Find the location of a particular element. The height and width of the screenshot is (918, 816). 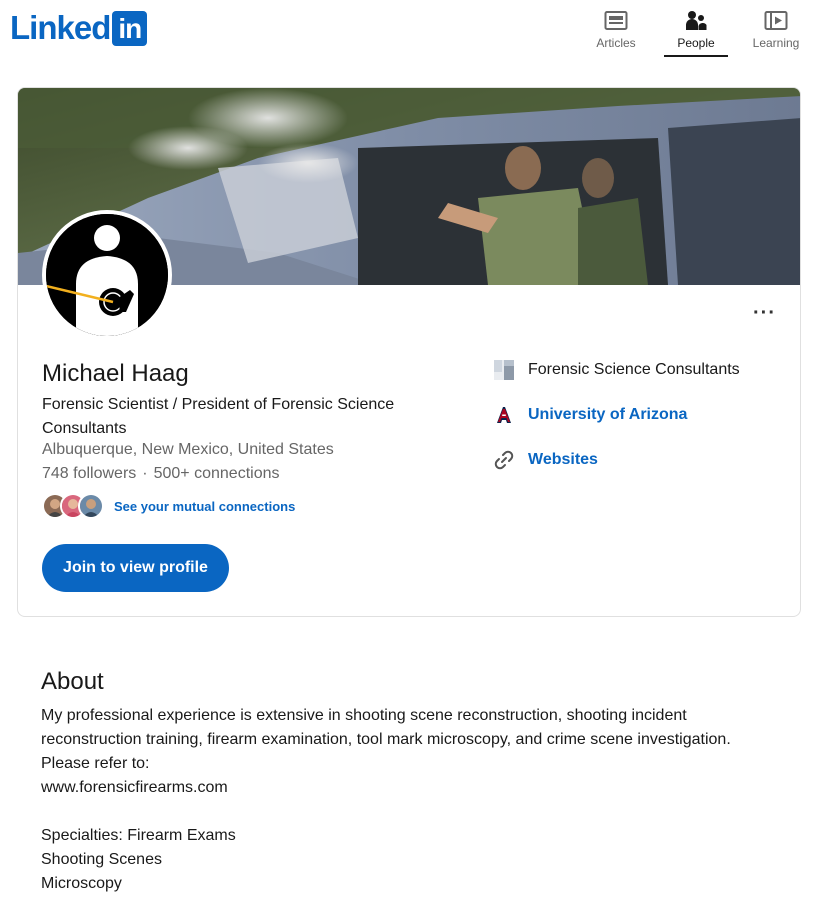

profile-avatar is located at coordinates (107, 275).